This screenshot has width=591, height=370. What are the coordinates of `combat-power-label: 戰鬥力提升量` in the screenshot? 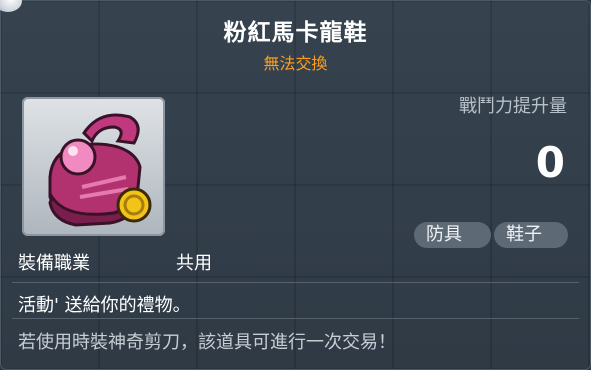 It's located at (513, 106).